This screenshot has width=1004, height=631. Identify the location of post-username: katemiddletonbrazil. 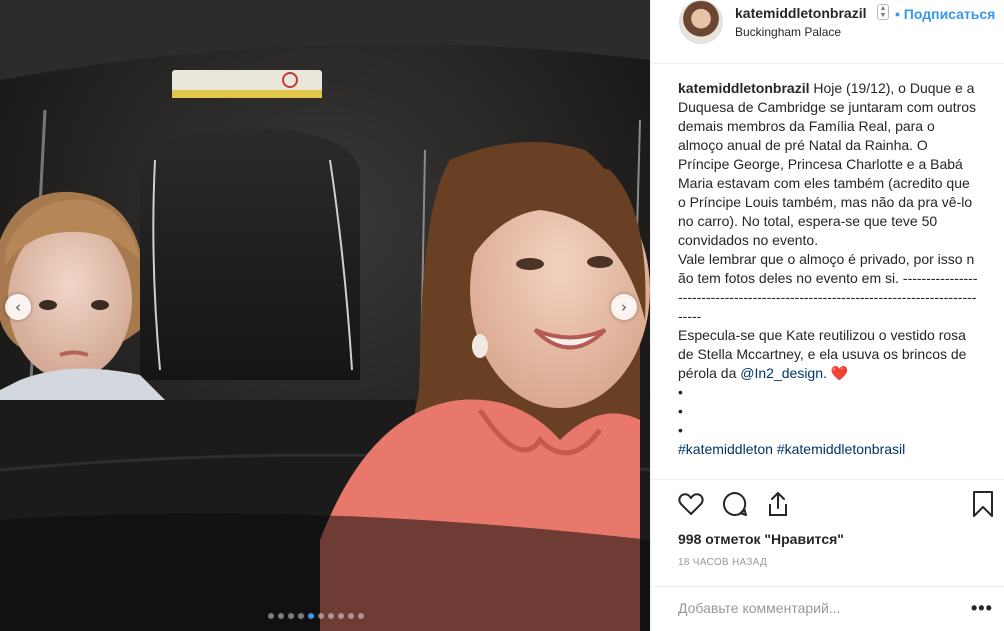
(800, 13).